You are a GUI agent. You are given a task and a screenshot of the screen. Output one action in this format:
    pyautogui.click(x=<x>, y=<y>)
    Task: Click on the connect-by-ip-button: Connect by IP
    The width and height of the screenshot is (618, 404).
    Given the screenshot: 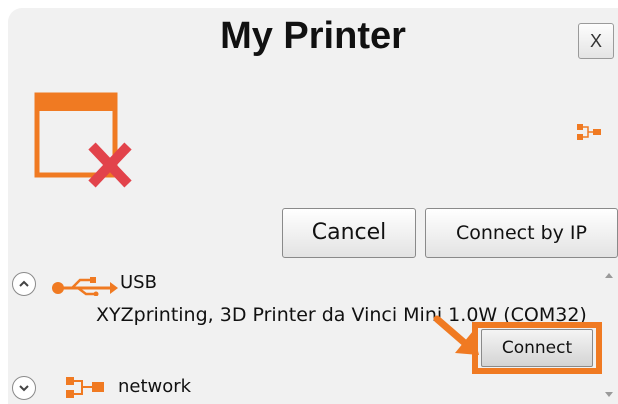 What is the action you would take?
    pyautogui.click(x=521, y=233)
    